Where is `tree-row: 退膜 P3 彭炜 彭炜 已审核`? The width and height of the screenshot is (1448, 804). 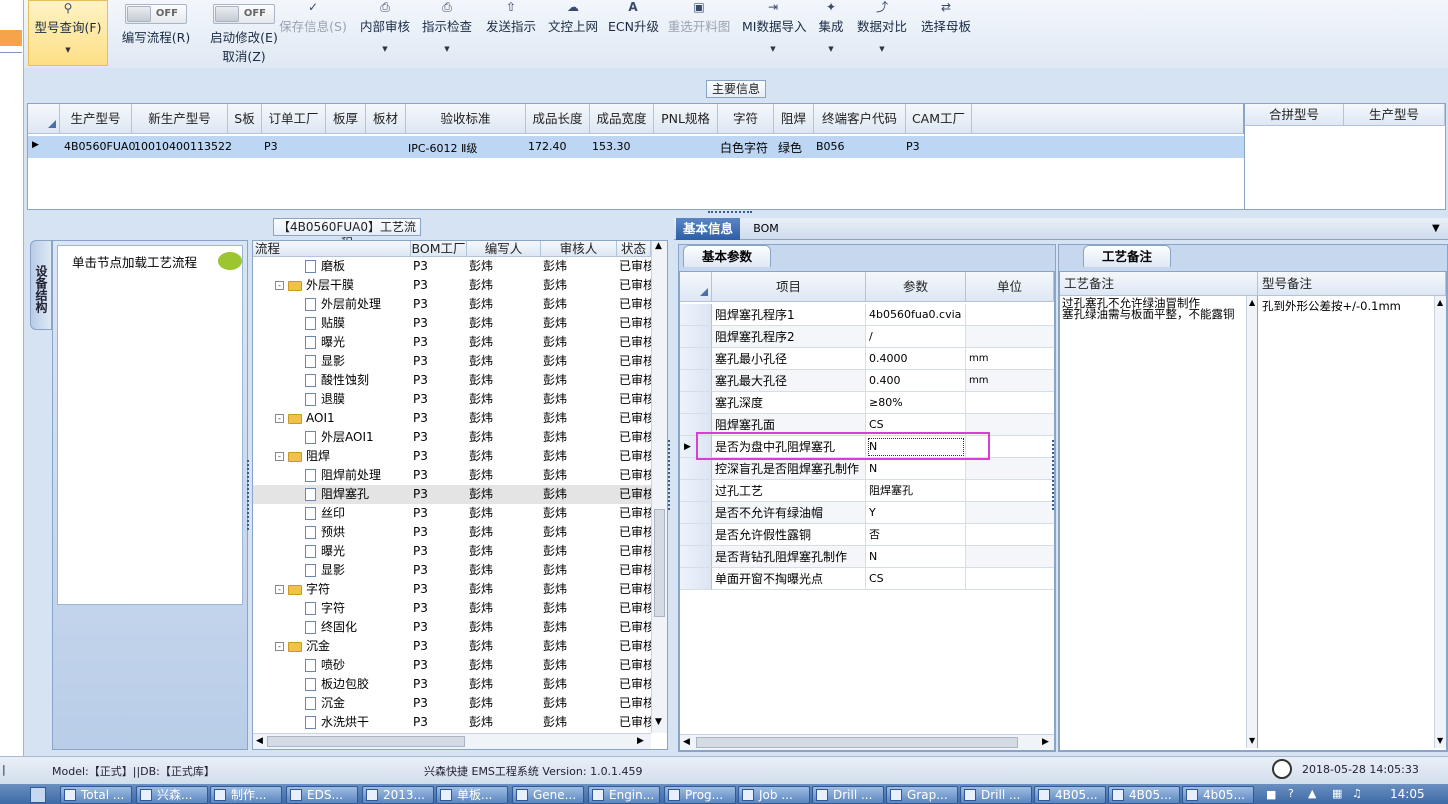
tree-row: 退膜 P3 彭炜 彭炜 已审核 is located at coordinates (452, 399).